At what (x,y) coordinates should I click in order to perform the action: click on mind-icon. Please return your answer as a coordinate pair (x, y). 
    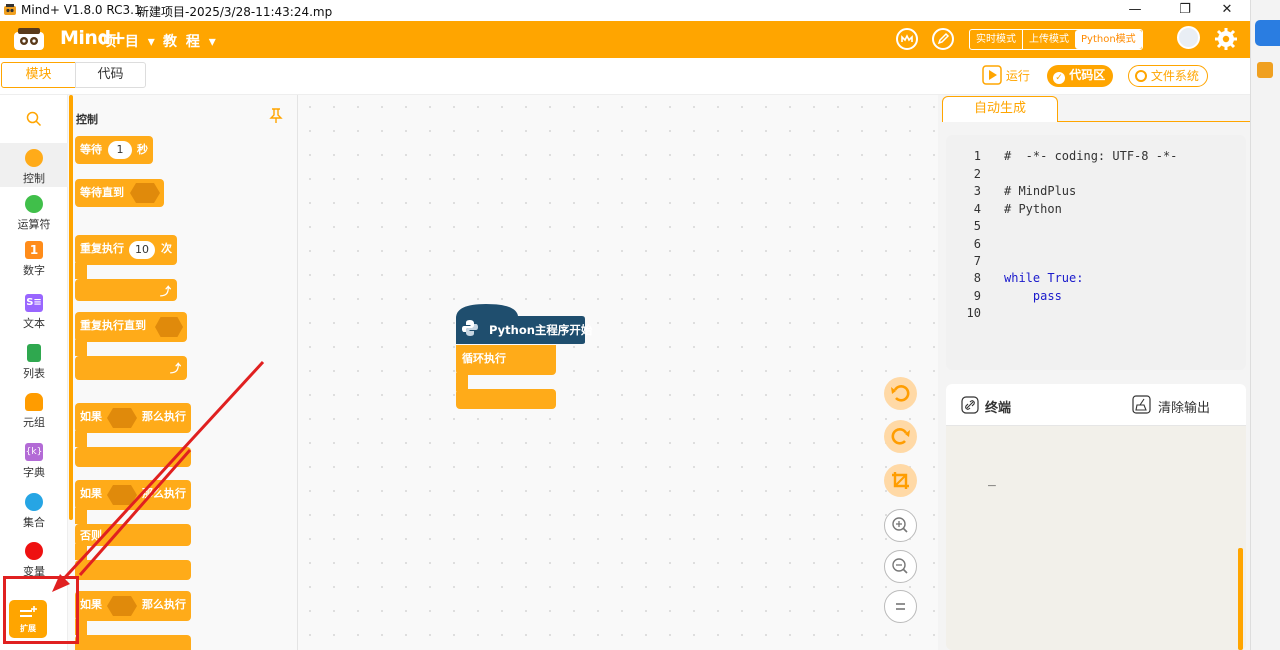
    Looking at the image, I should click on (907, 39).